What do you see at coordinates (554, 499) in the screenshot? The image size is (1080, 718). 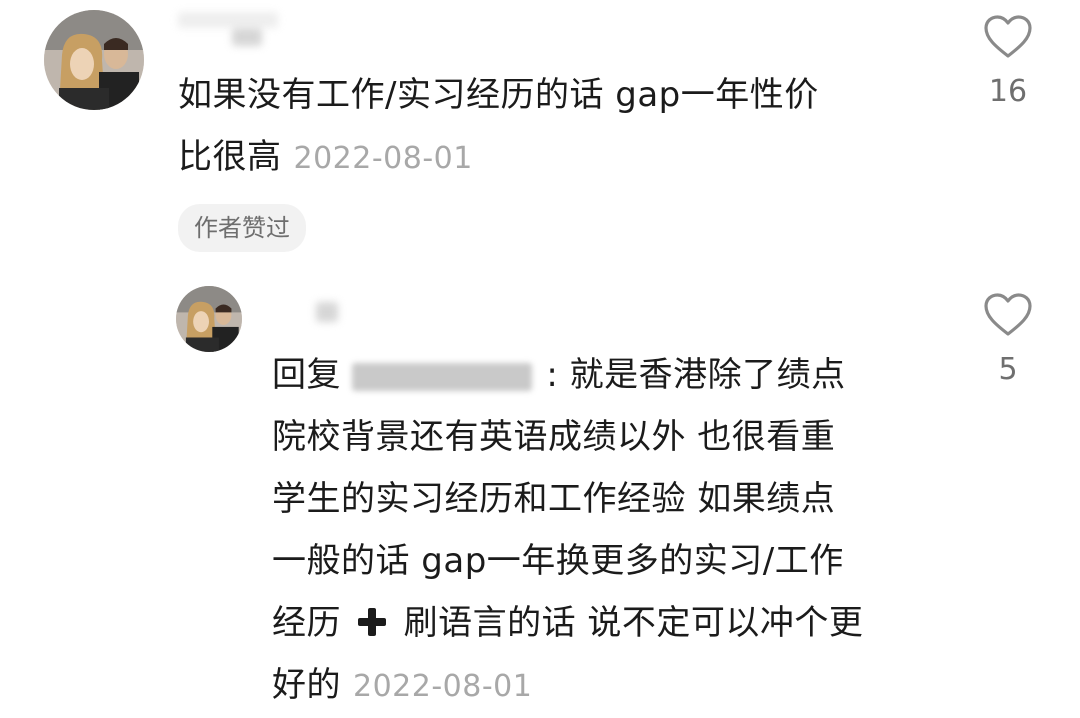 I see `reply-line-3: 学生的实习经历和工作经验 如果绩点` at bounding box center [554, 499].